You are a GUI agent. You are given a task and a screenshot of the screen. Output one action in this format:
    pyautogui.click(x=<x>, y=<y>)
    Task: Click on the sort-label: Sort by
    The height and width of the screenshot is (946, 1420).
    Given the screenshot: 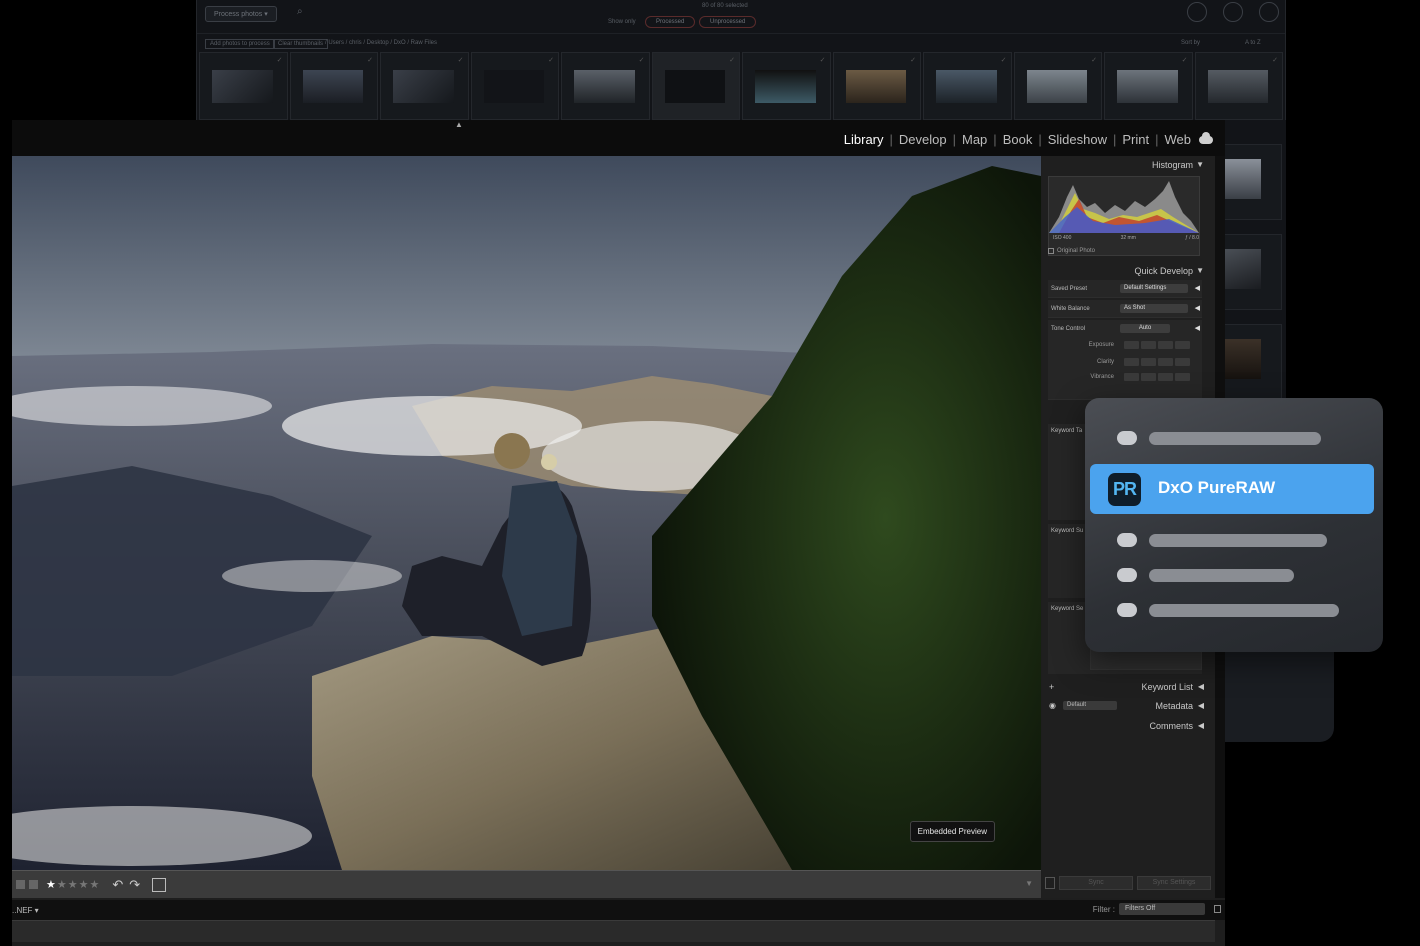 What is the action you would take?
    pyautogui.click(x=1191, y=43)
    